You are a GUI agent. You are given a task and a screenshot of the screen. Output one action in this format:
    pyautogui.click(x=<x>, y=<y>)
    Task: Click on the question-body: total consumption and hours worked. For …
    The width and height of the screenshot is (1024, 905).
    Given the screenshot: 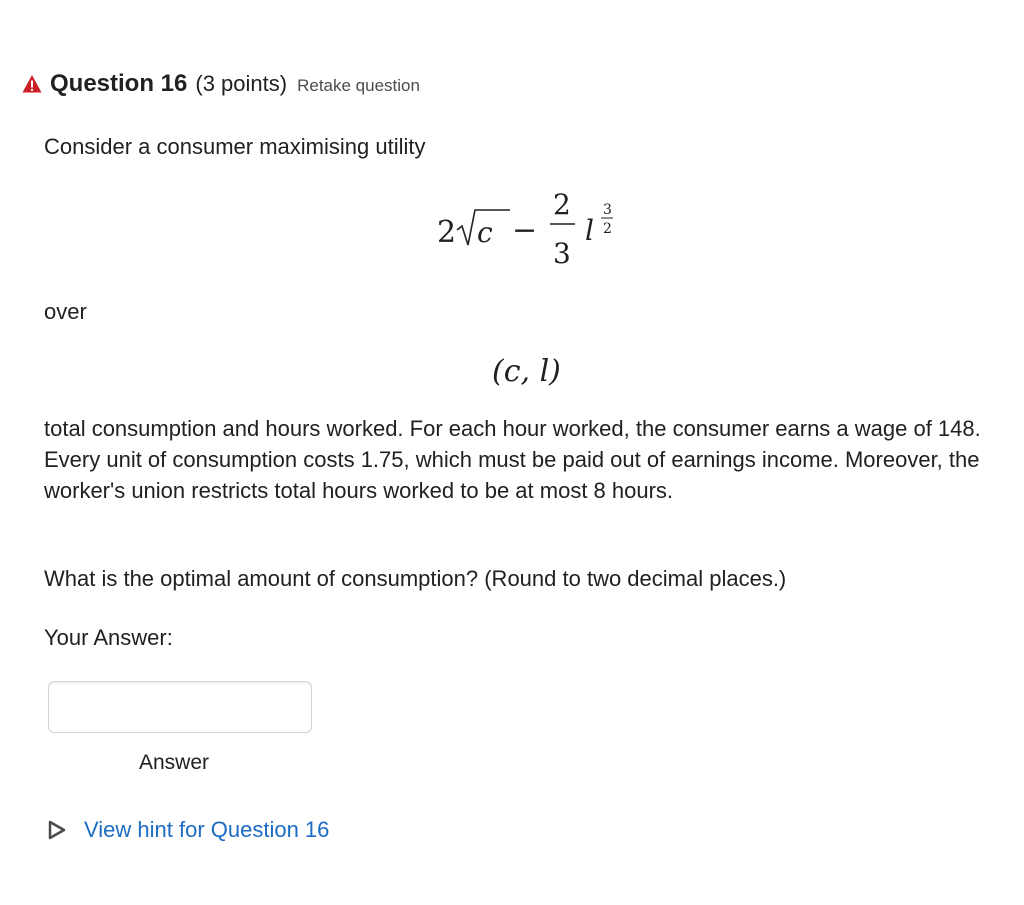 What is the action you would take?
    pyautogui.click(x=512, y=459)
    